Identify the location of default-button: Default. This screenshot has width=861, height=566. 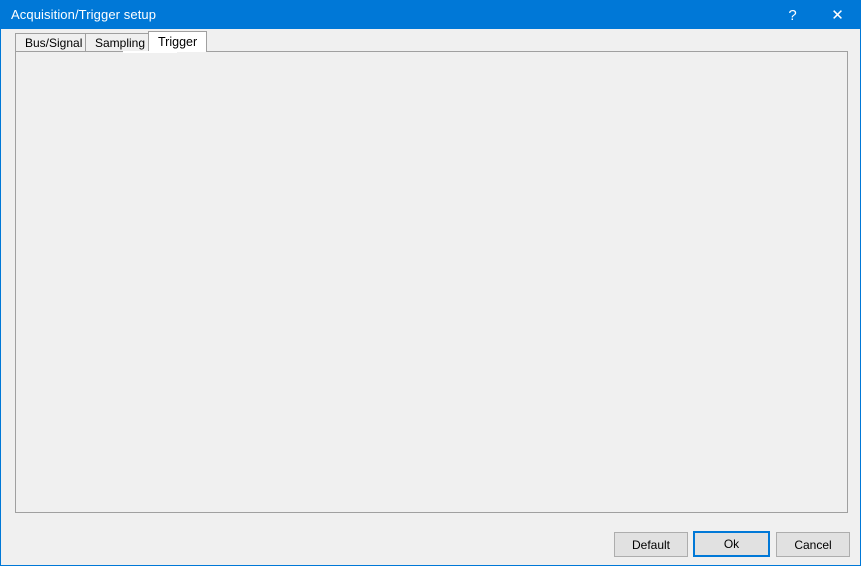
(651, 544).